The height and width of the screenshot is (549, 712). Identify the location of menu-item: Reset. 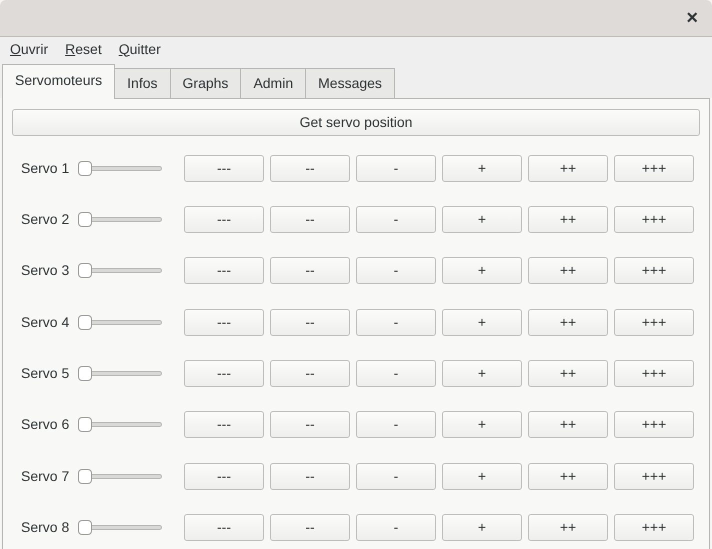
(83, 49).